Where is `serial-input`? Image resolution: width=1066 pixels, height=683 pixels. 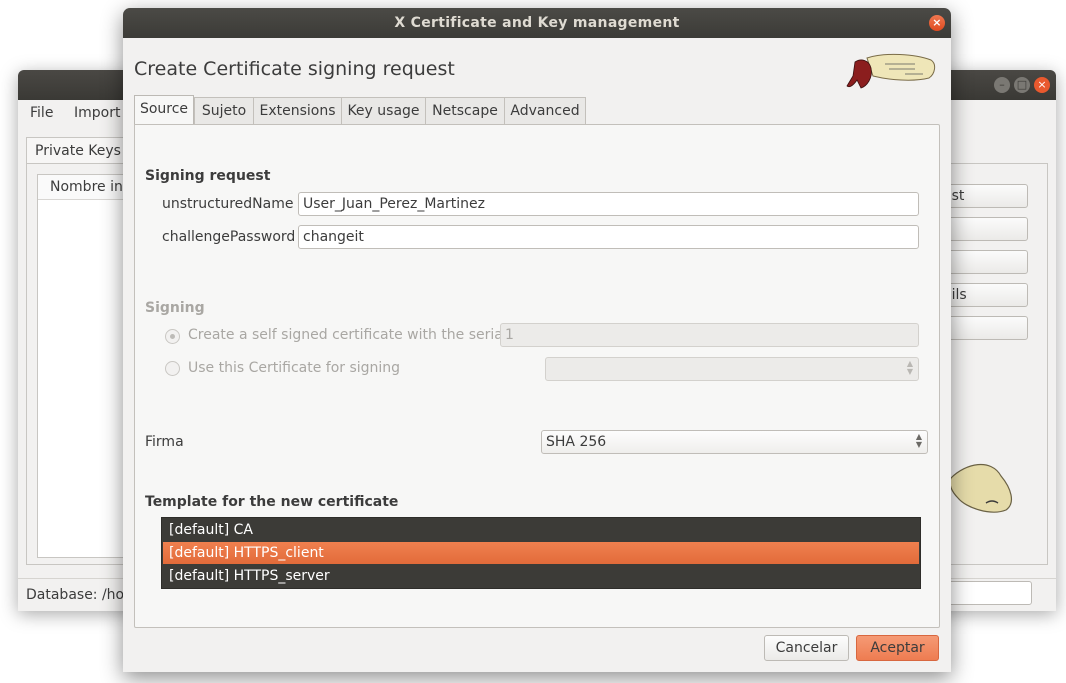
serial-input is located at coordinates (709, 335).